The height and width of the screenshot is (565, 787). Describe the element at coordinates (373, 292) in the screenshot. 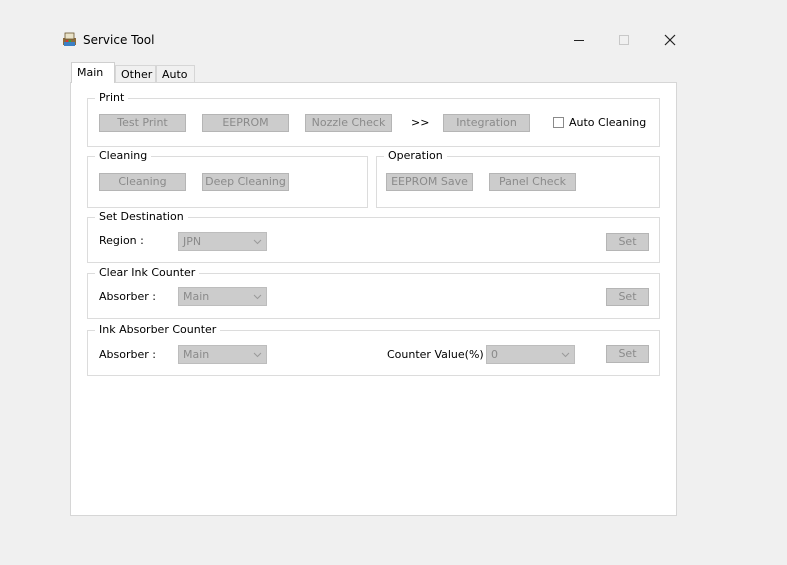

I see `clear-ink-counter-group: Clear Ink Counter Absorber : Main Set` at that location.